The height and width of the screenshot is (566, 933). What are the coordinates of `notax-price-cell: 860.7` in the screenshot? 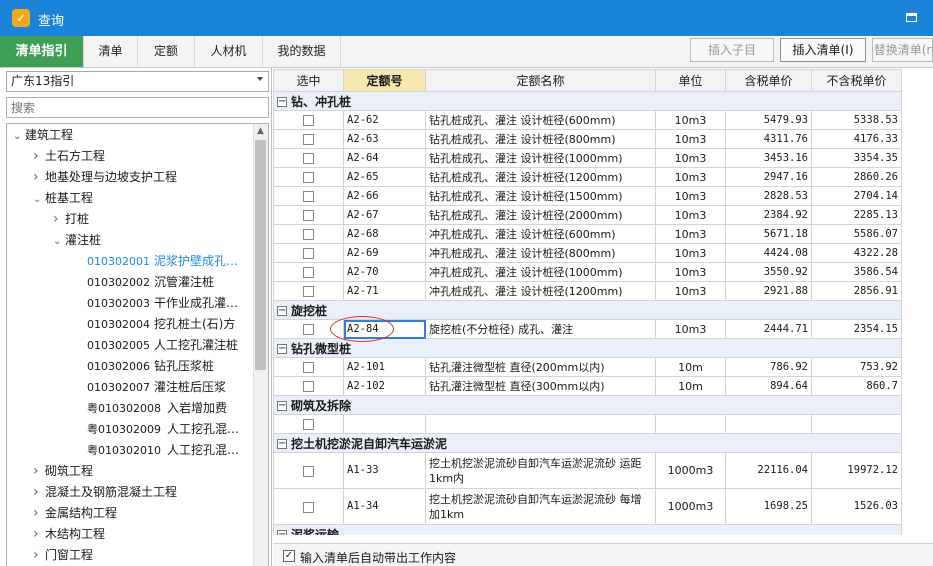 It's located at (856, 386).